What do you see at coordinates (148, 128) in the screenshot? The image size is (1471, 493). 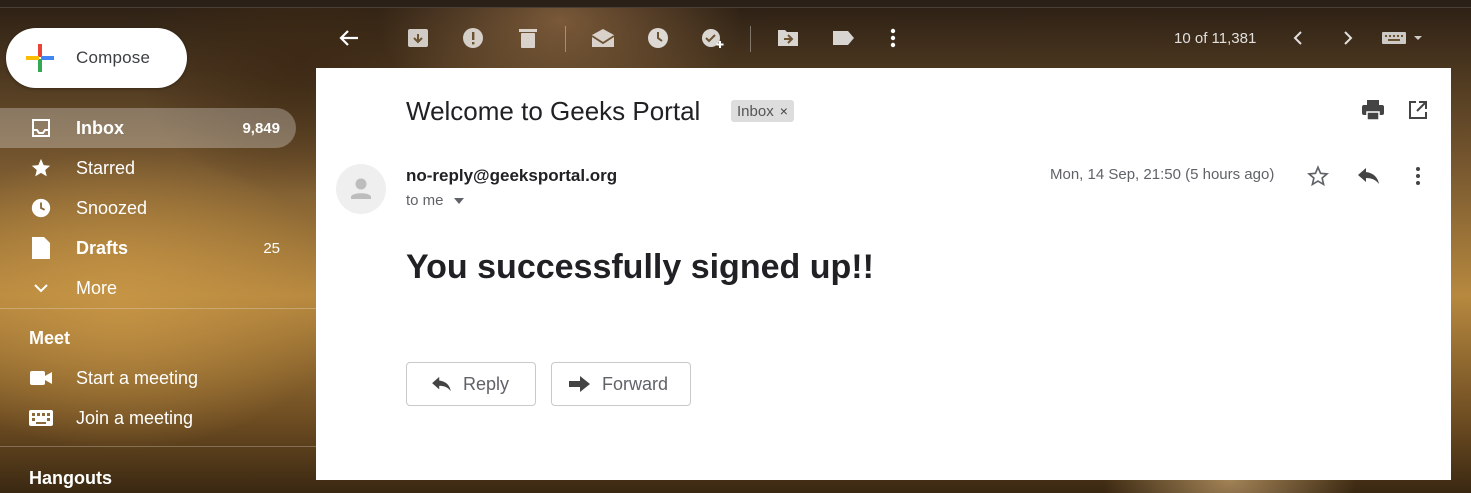 I see `sidebar-item-inbox: Inbox 9,849` at bounding box center [148, 128].